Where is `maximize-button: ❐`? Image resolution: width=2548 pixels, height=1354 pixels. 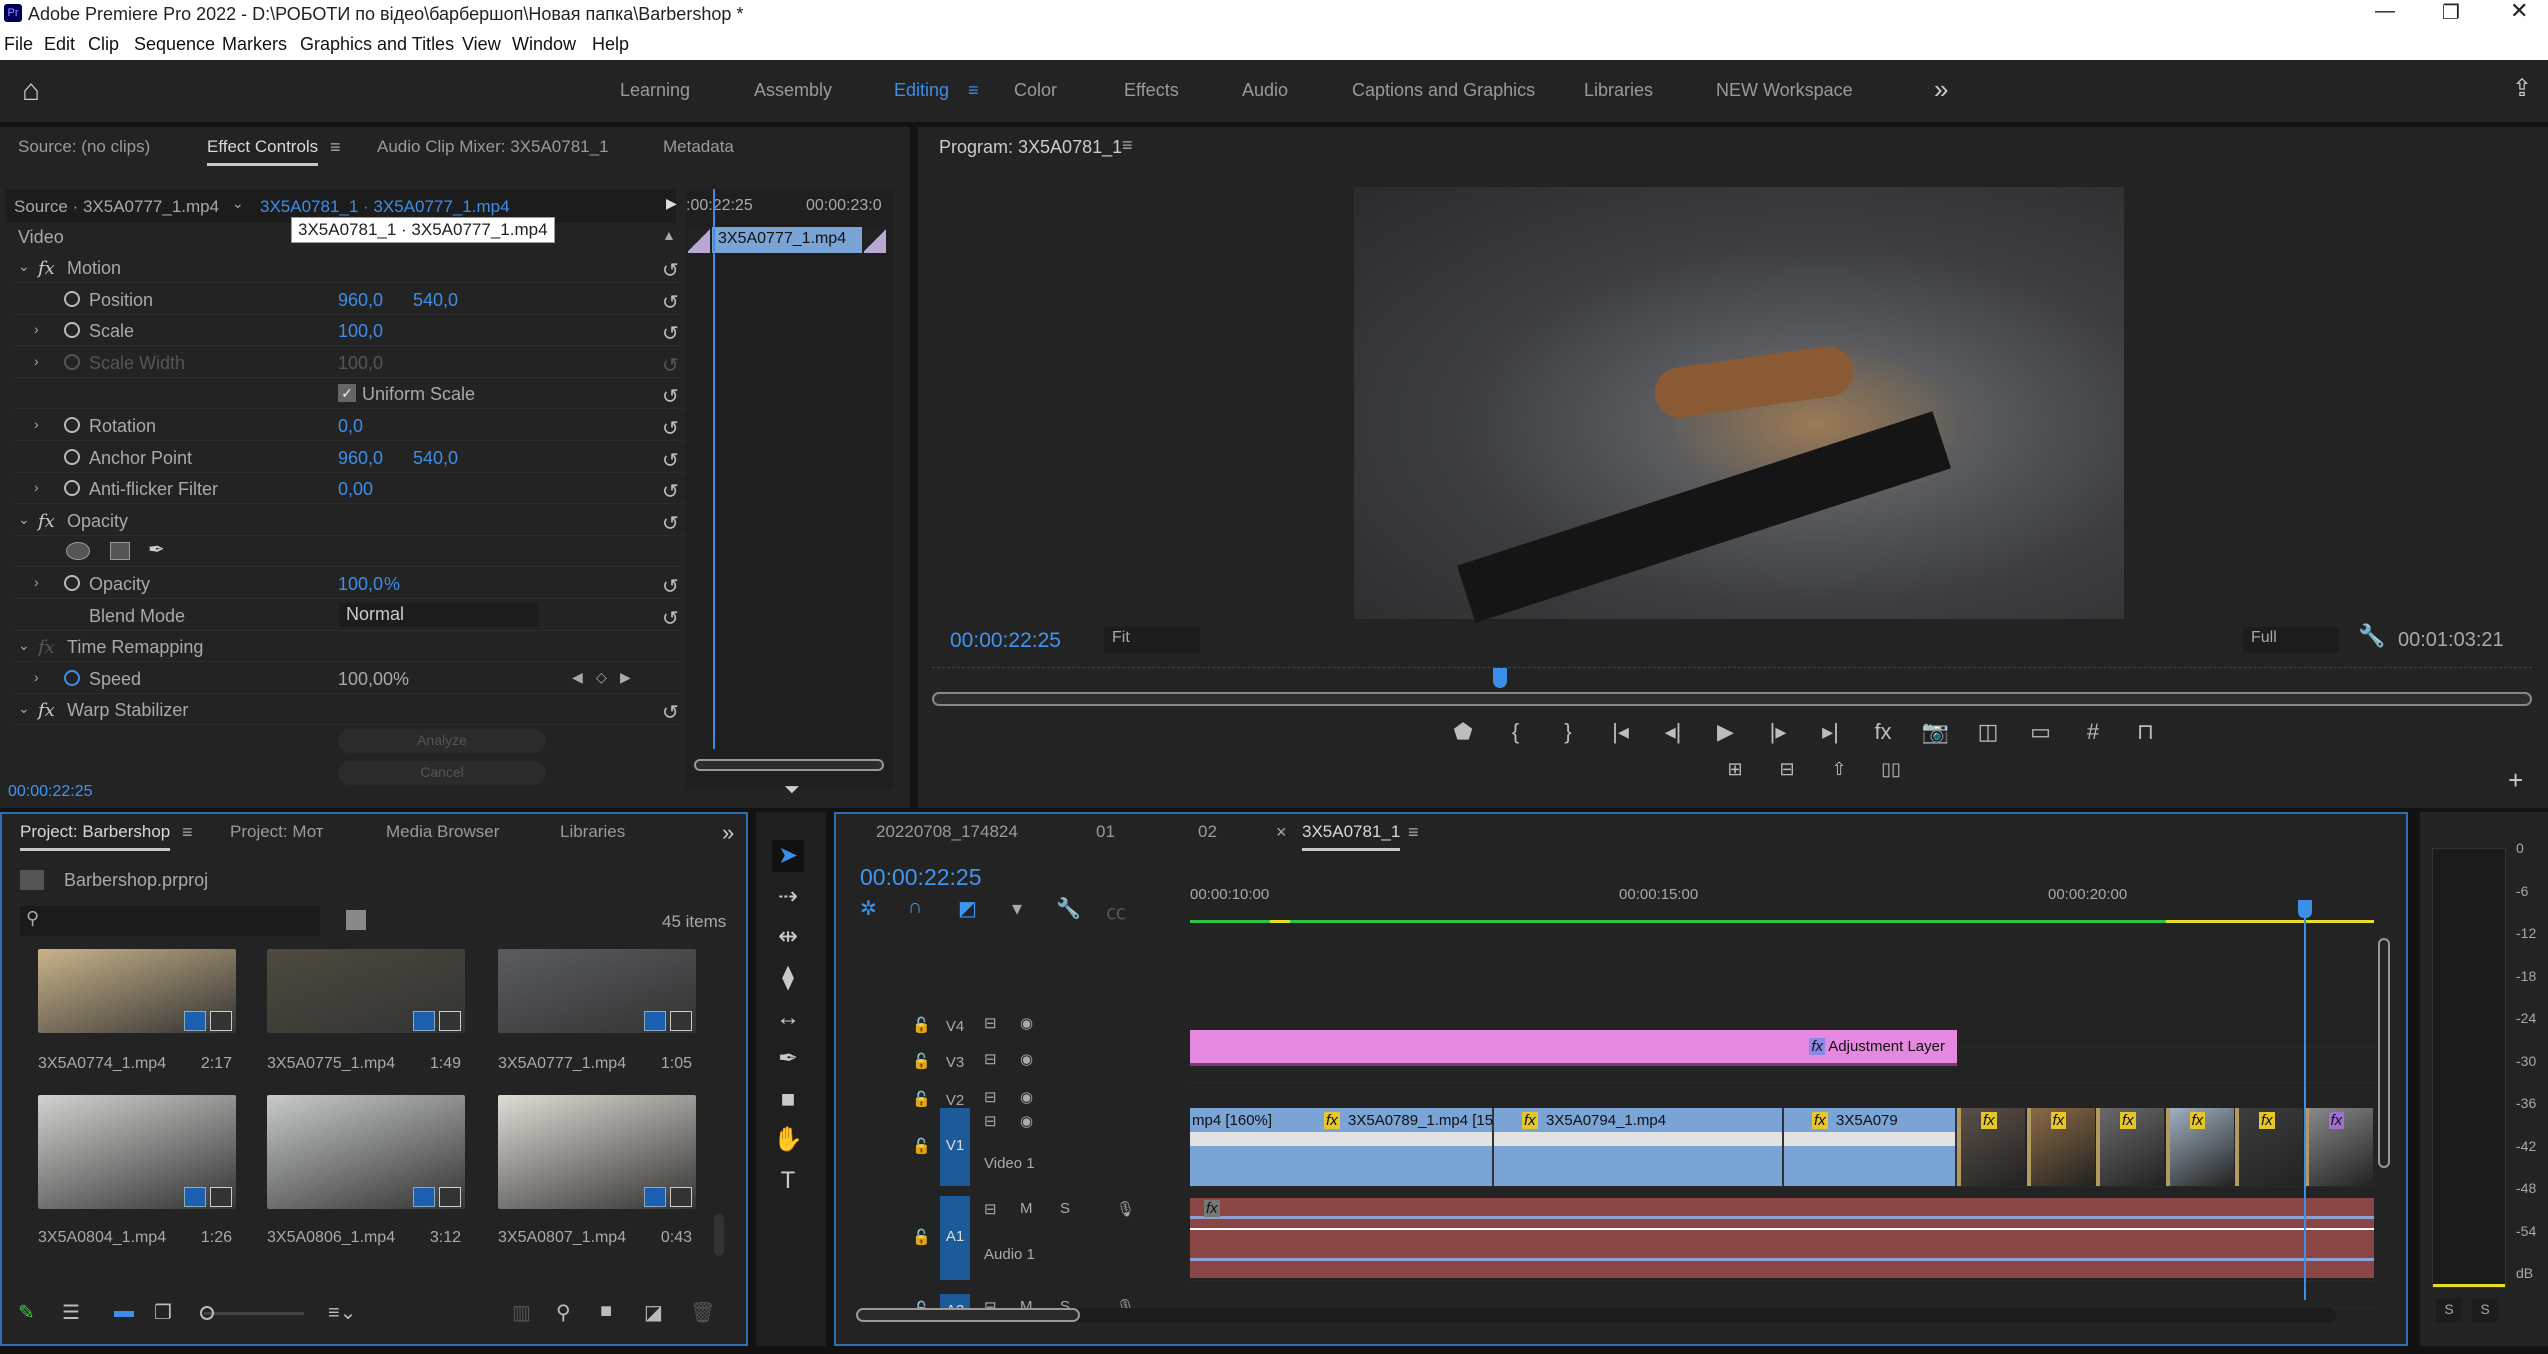 maximize-button: ❐ is located at coordinates (2451, 12).